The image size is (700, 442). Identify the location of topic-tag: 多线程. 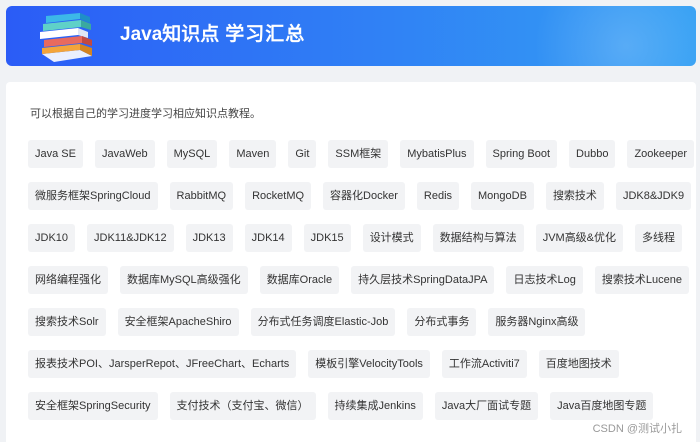
(659, 238).